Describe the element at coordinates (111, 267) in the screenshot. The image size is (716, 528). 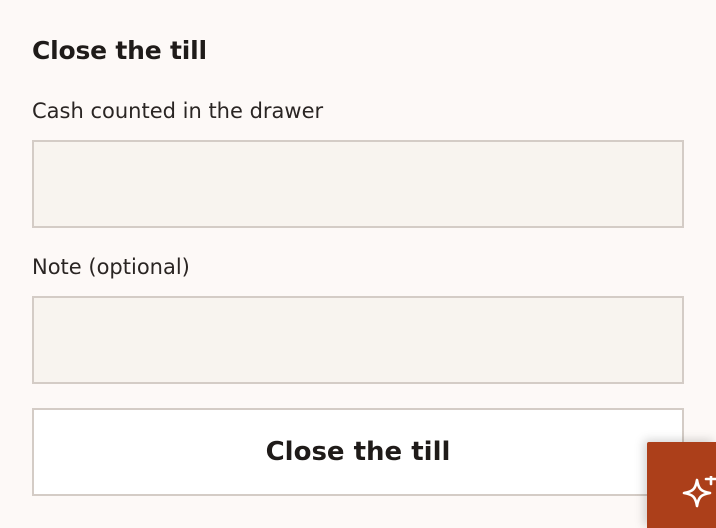
I see `note-label: Note (optional)` at that location.